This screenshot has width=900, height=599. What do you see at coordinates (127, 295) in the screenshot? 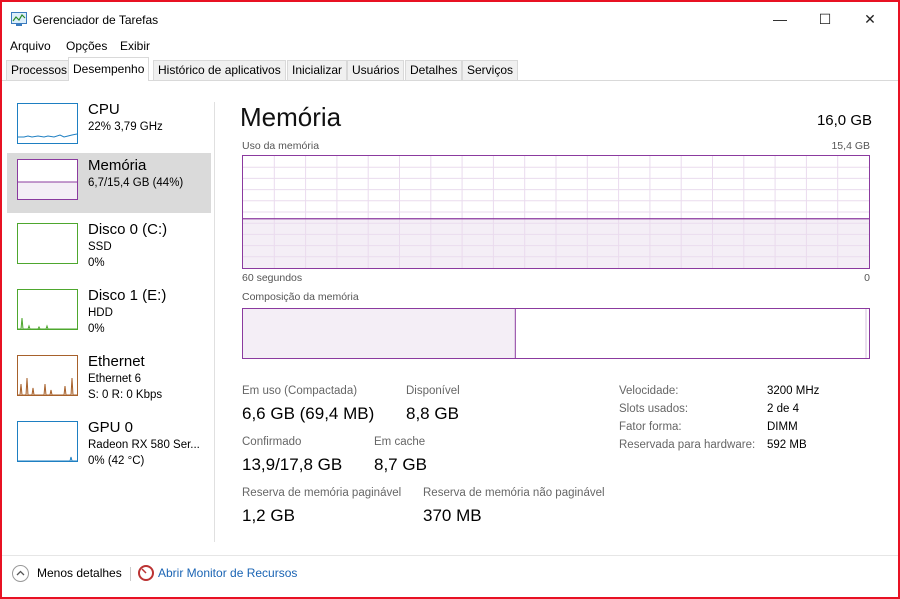
I see `resource-name: Disco 1 (E:)` at bounding box center [127, 295].